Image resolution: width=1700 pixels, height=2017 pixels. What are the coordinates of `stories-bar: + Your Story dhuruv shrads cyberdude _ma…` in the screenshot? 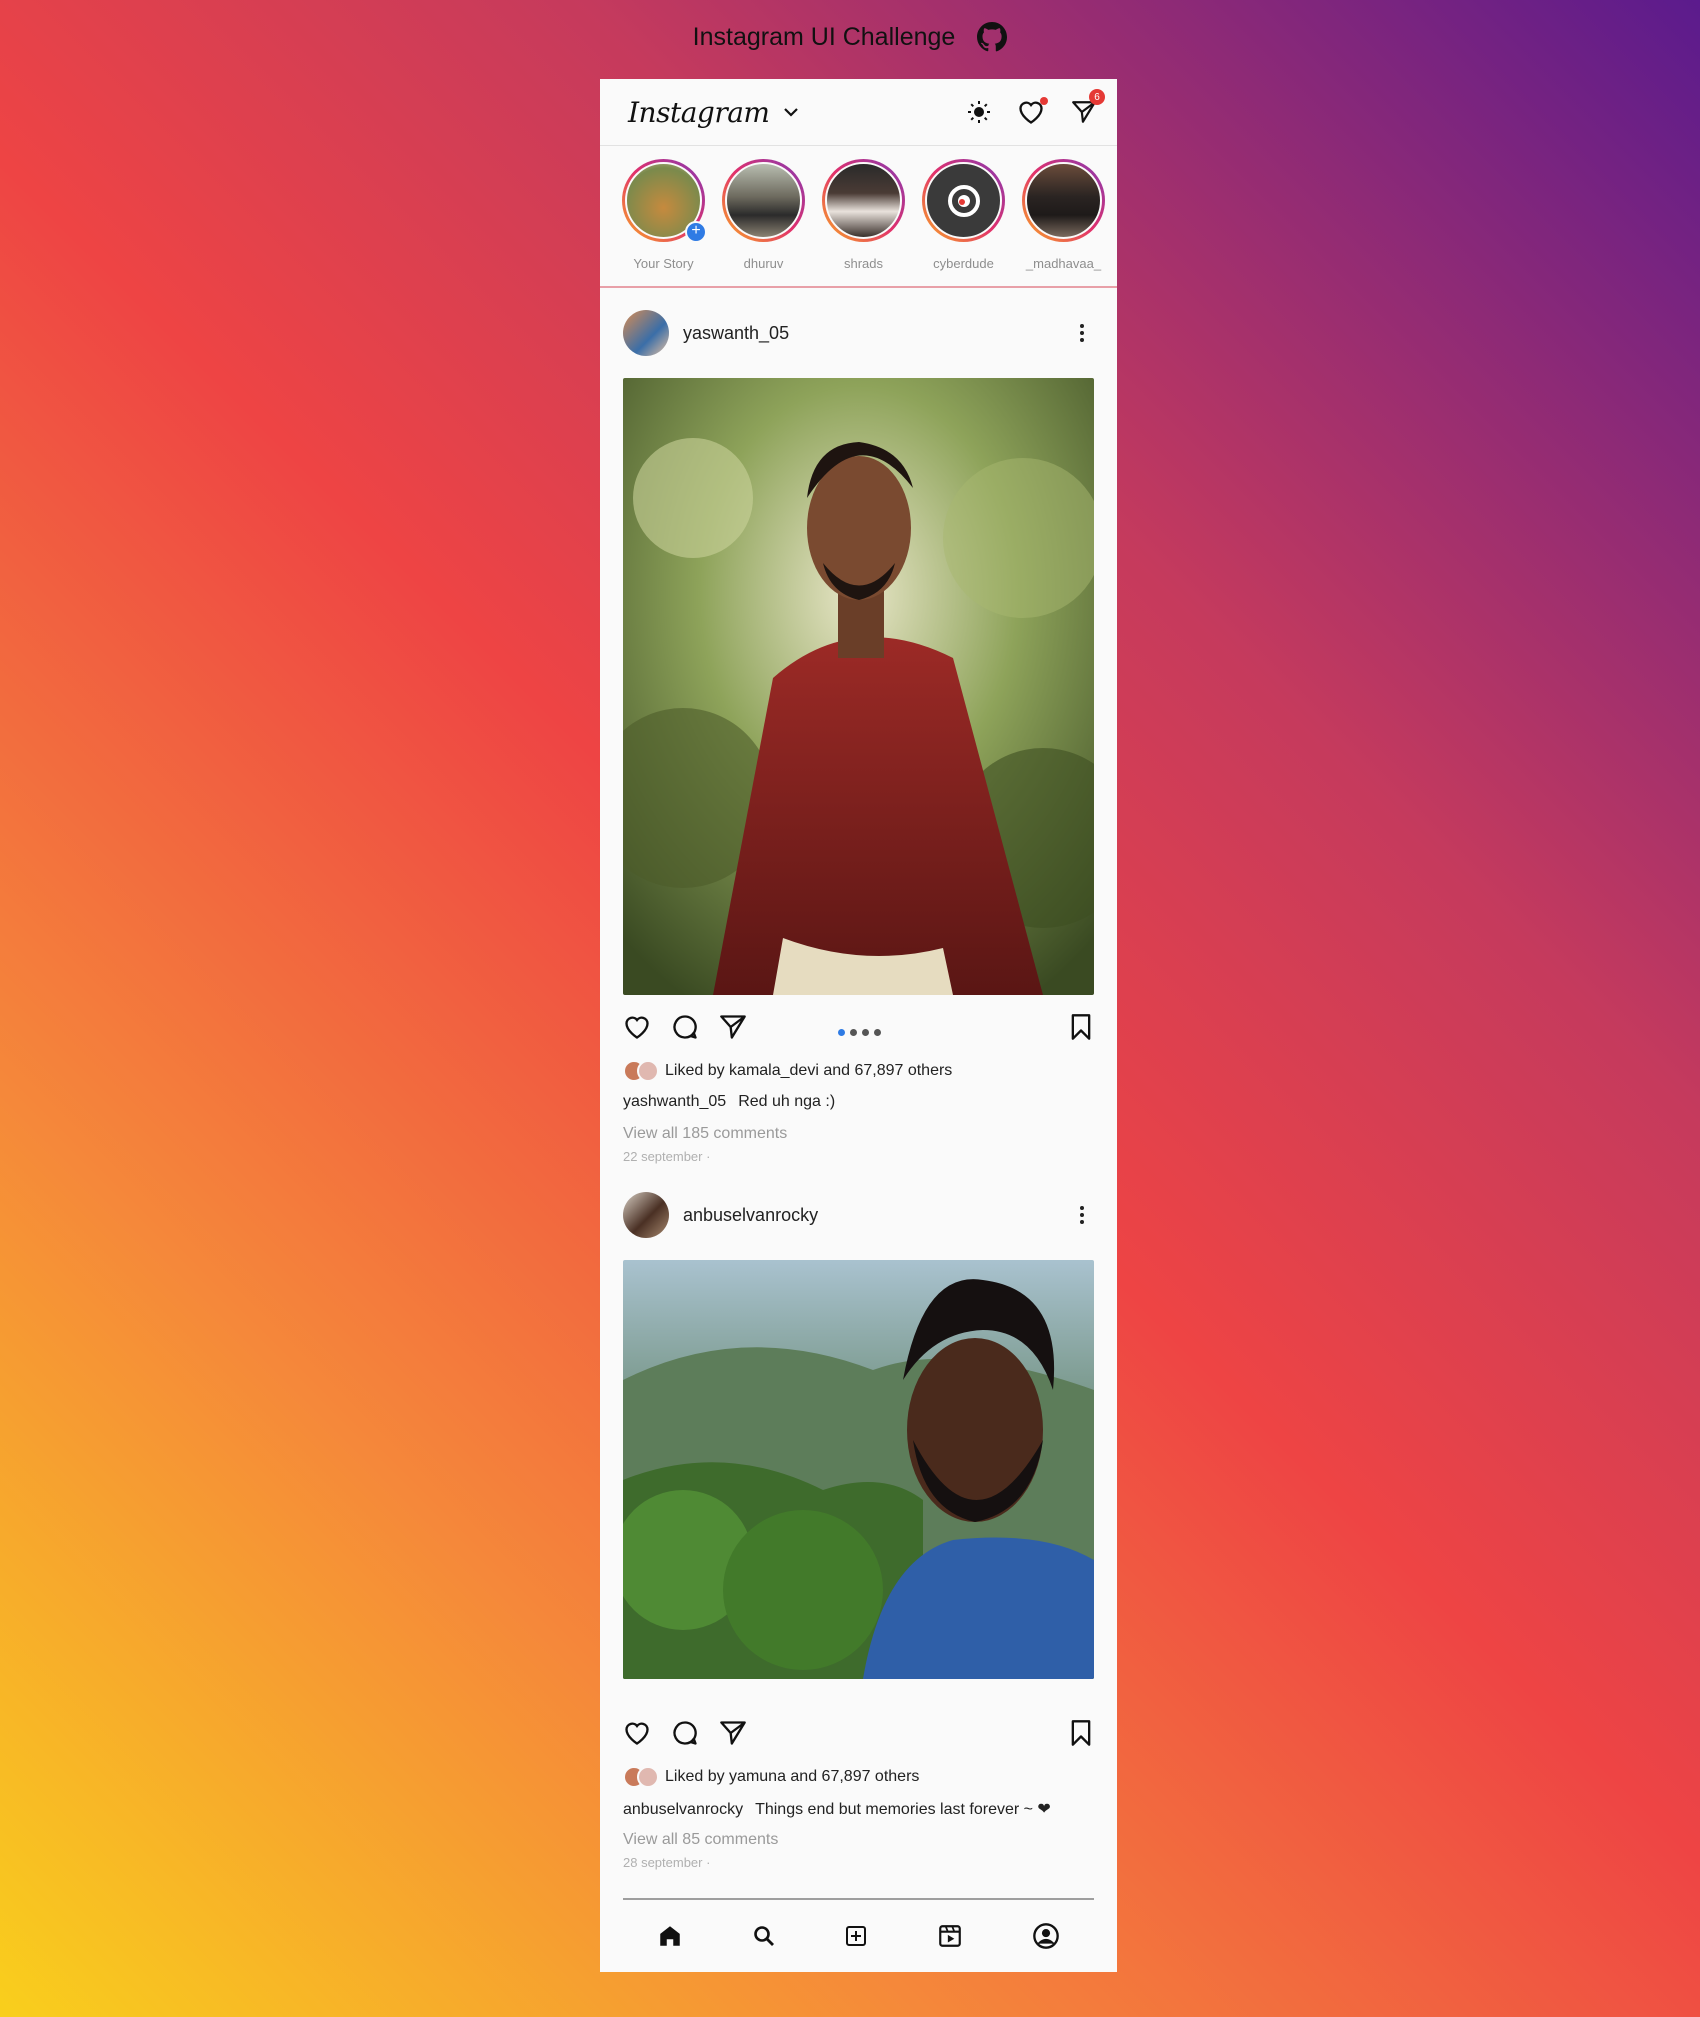 It's located at (858, 217).